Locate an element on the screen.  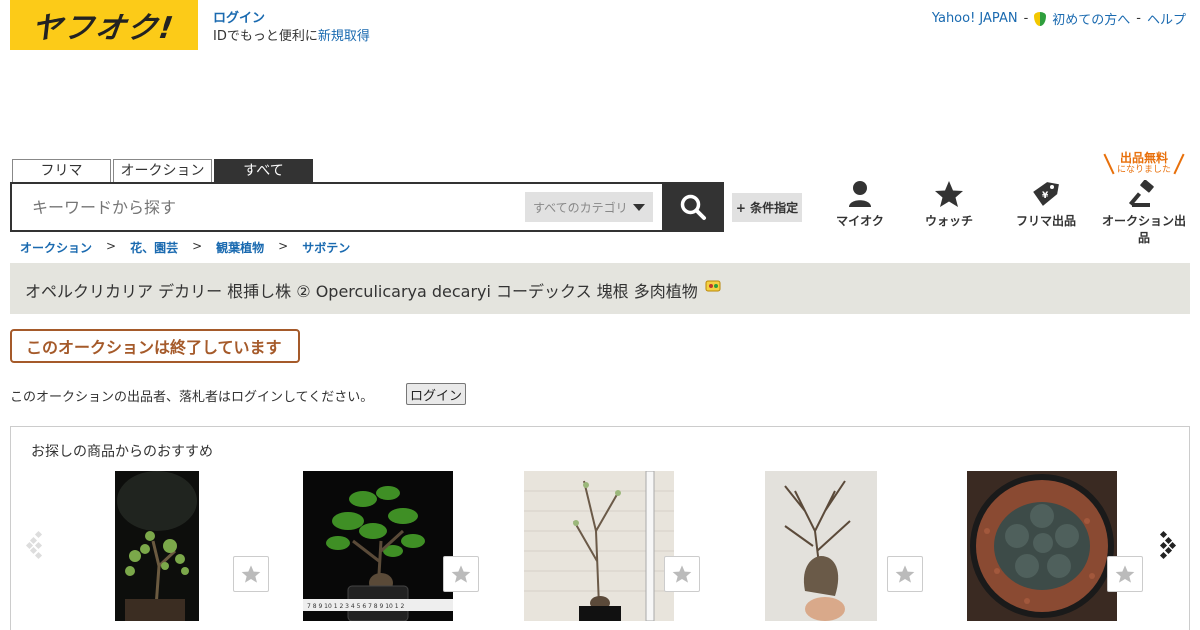
notice-login-button: ログイン is located at coordinates (436, 394).